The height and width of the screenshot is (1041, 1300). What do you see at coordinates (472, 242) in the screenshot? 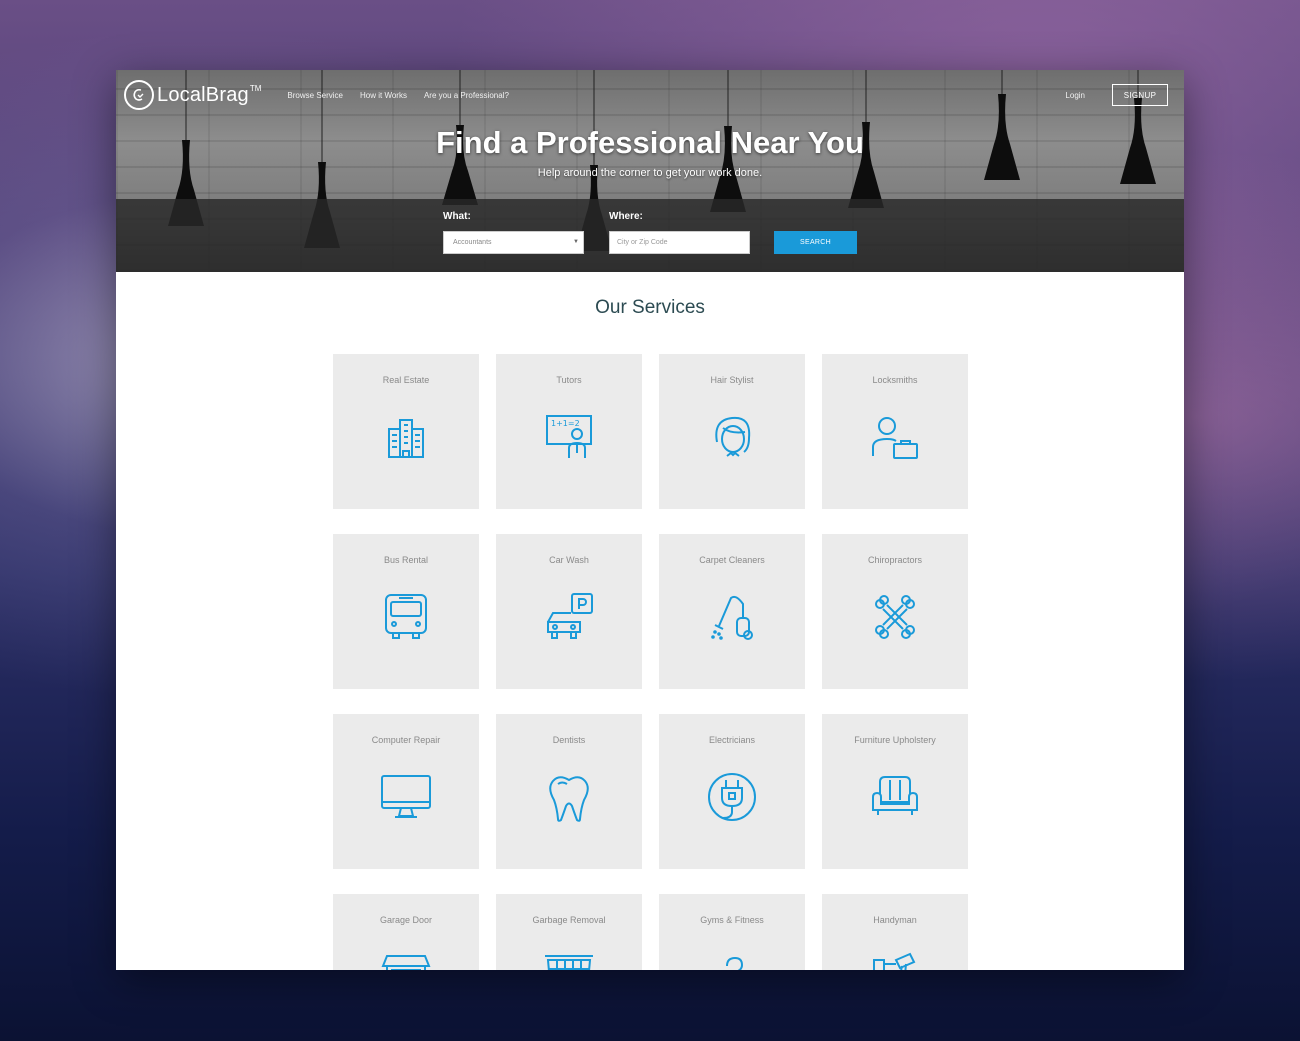
I see `what-select-value: Accountants` at bounding box center [472, 242].